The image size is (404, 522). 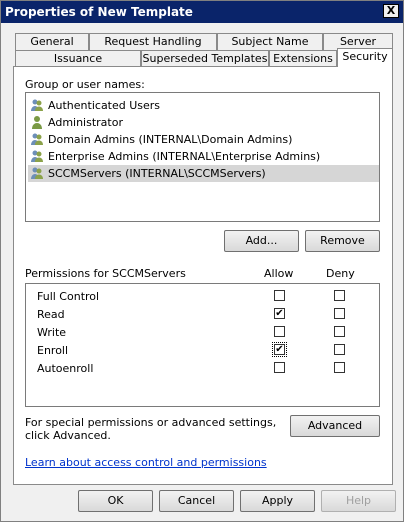 I want to click on permission-name: Enroll, so click(x=53, y=350).